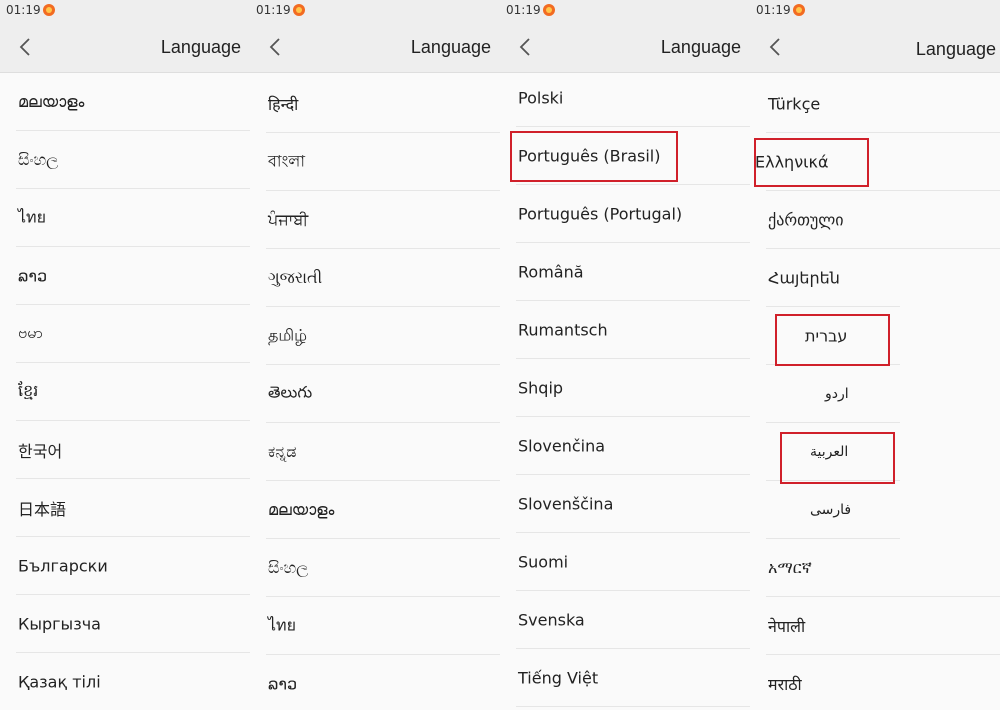 The height and width of the screenshot is (710, 1000). Describe the element at coordinates (28, 390) in the screenshot. I see `language-label: ខ្មែរ` at that location.